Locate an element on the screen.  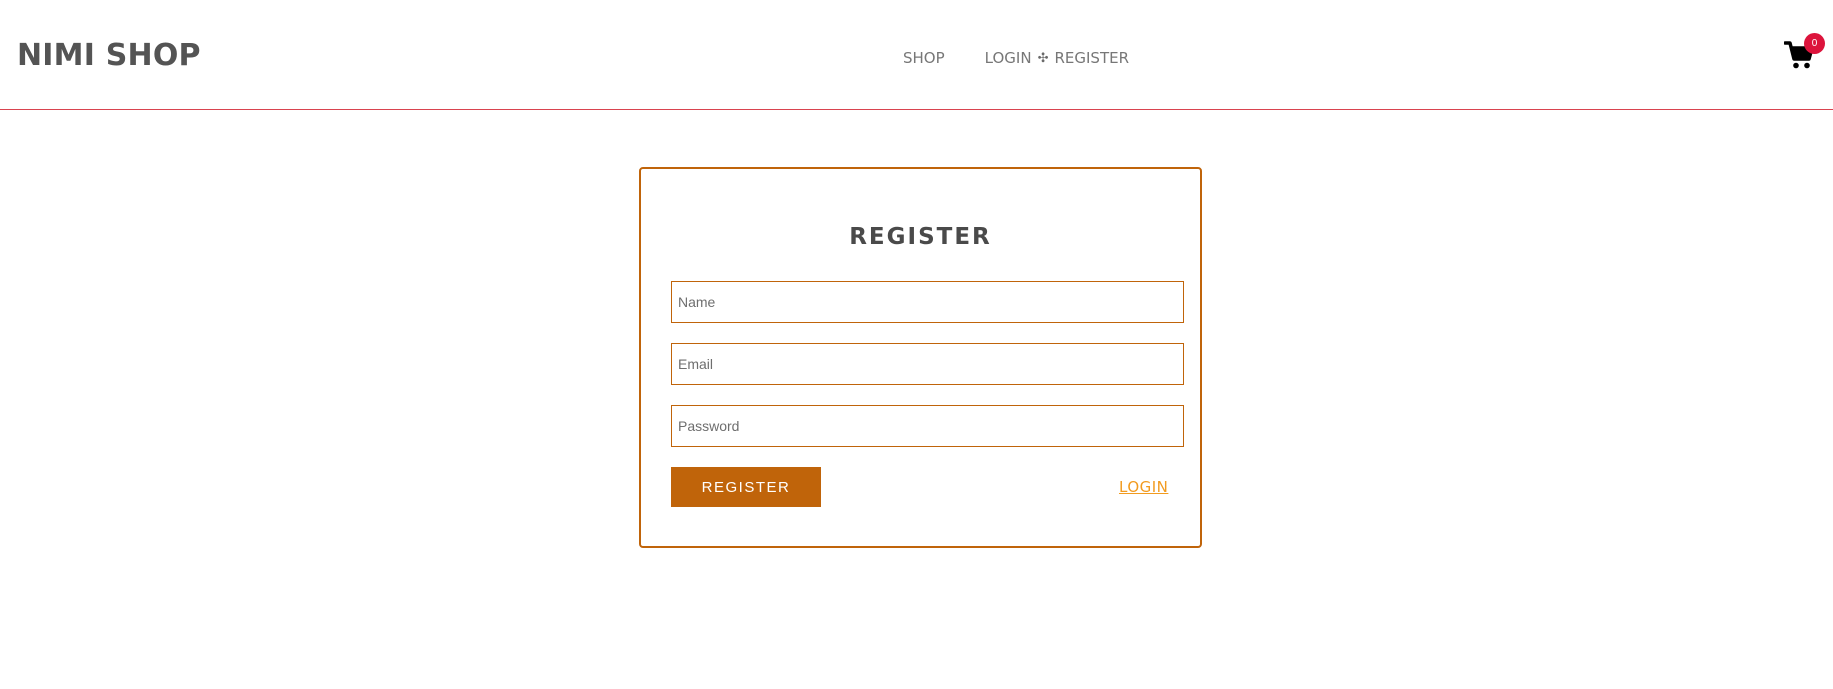
cart-button: 0 is located at coordinates (1804, 52).